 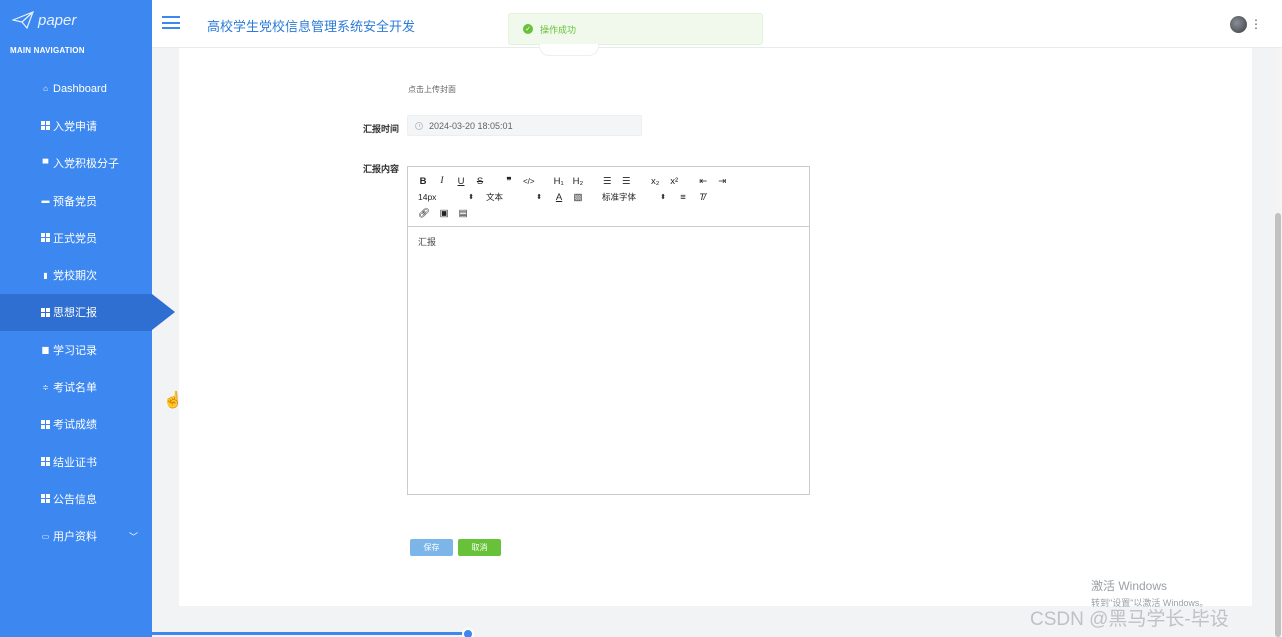 I want to click on csdn-watermark: CSDN @黑马学长-毕设, so click(x=1129, y=619).